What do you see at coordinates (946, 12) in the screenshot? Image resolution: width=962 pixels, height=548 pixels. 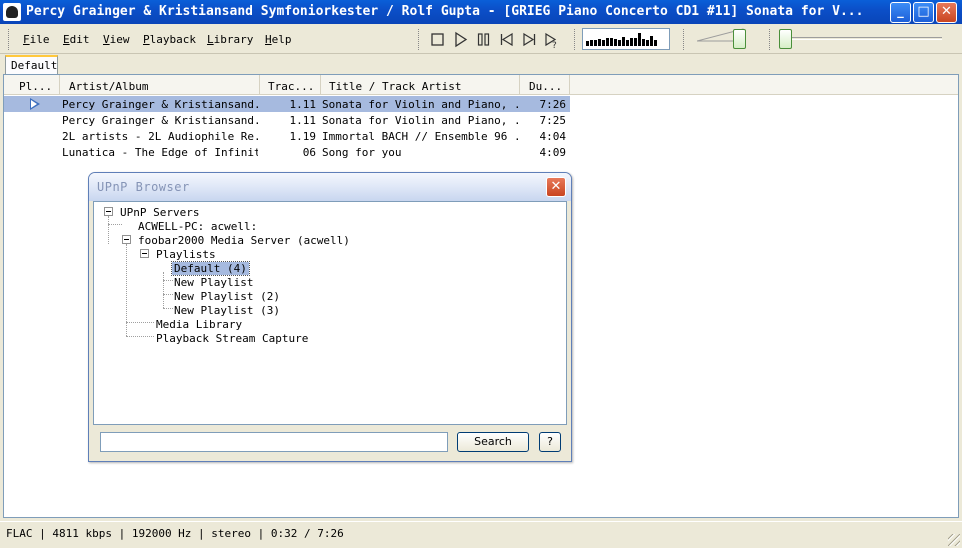 I see `close-button: ✕` at bounding box center [946, 12].